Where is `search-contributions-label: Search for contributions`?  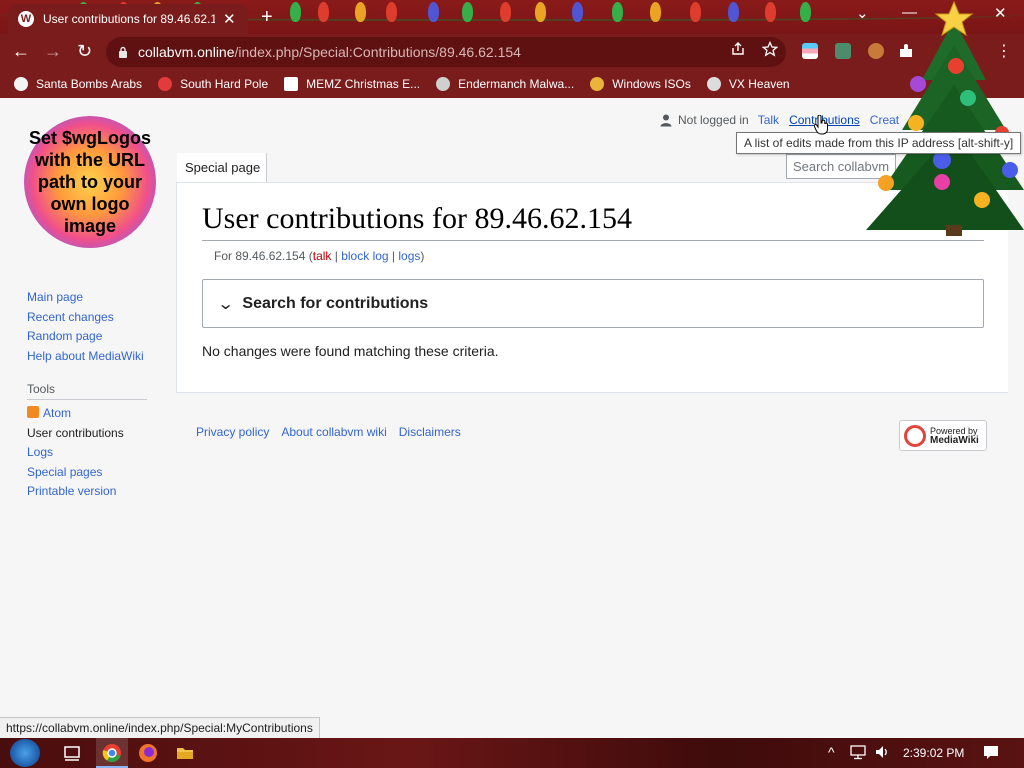
search-contributions-label: Search for contributions is located at coordinates (335, 303).